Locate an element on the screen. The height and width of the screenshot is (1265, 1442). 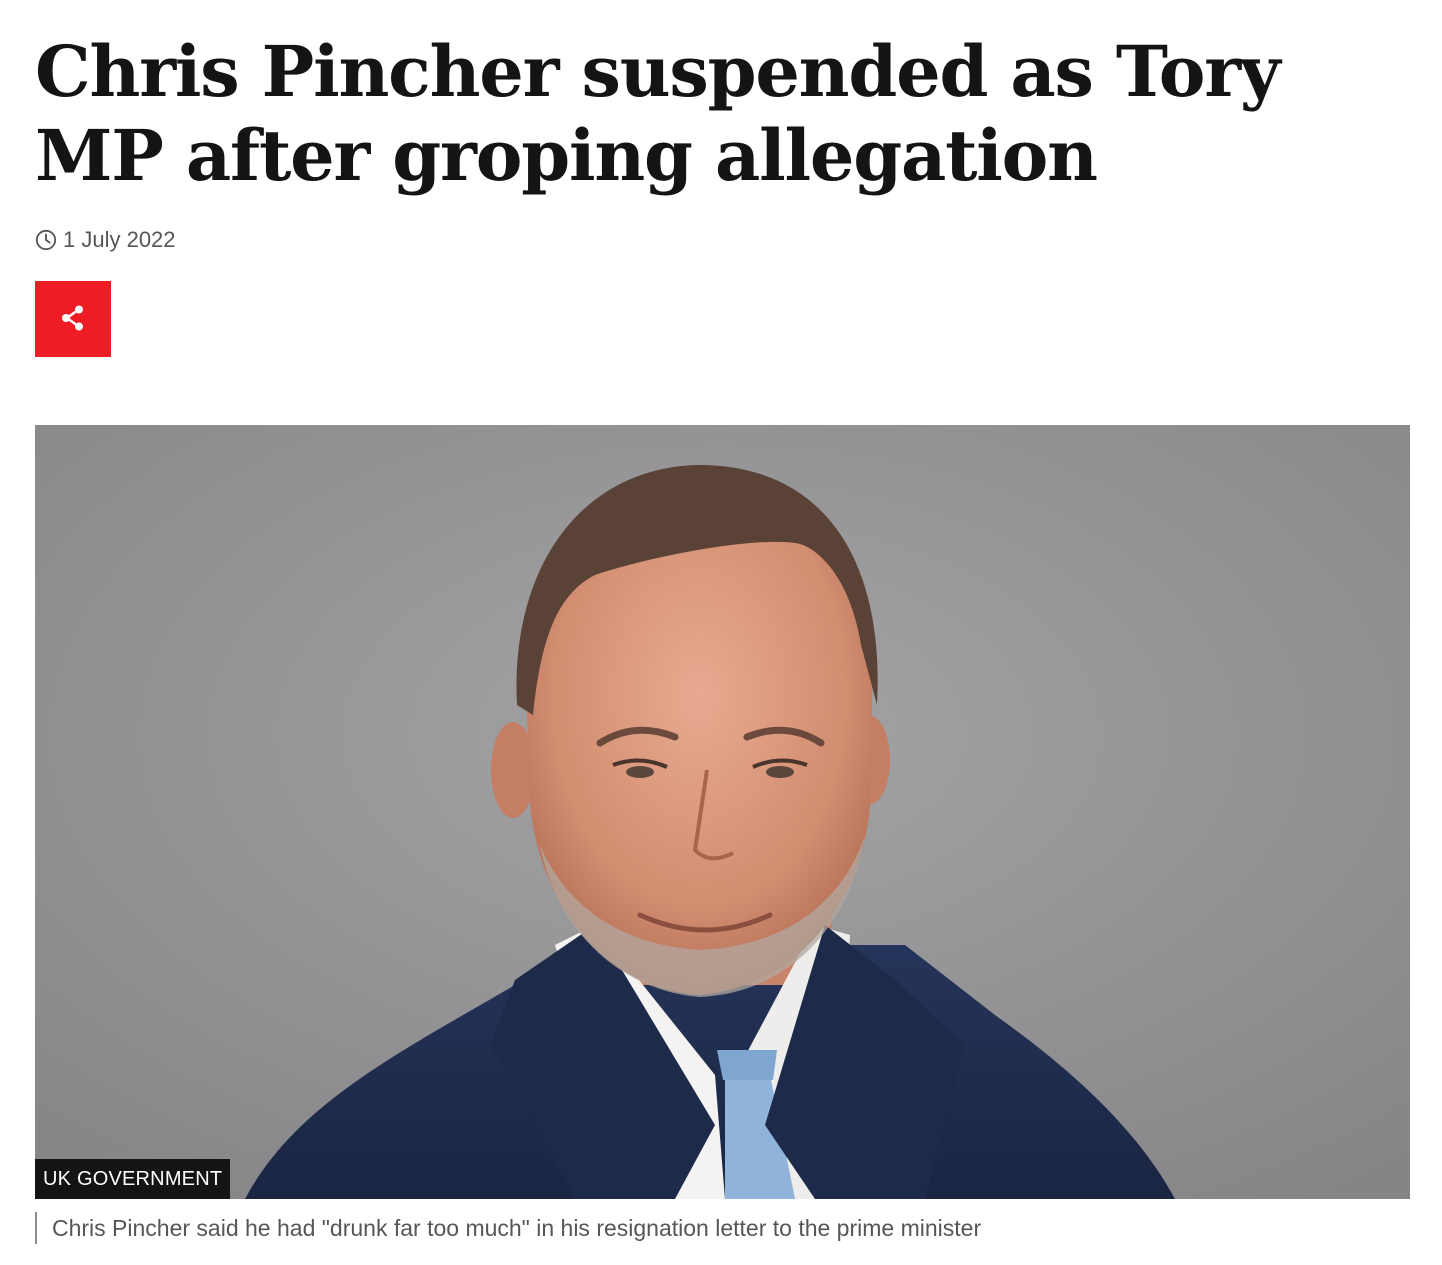
share-button is located at coordinates (73, 319).